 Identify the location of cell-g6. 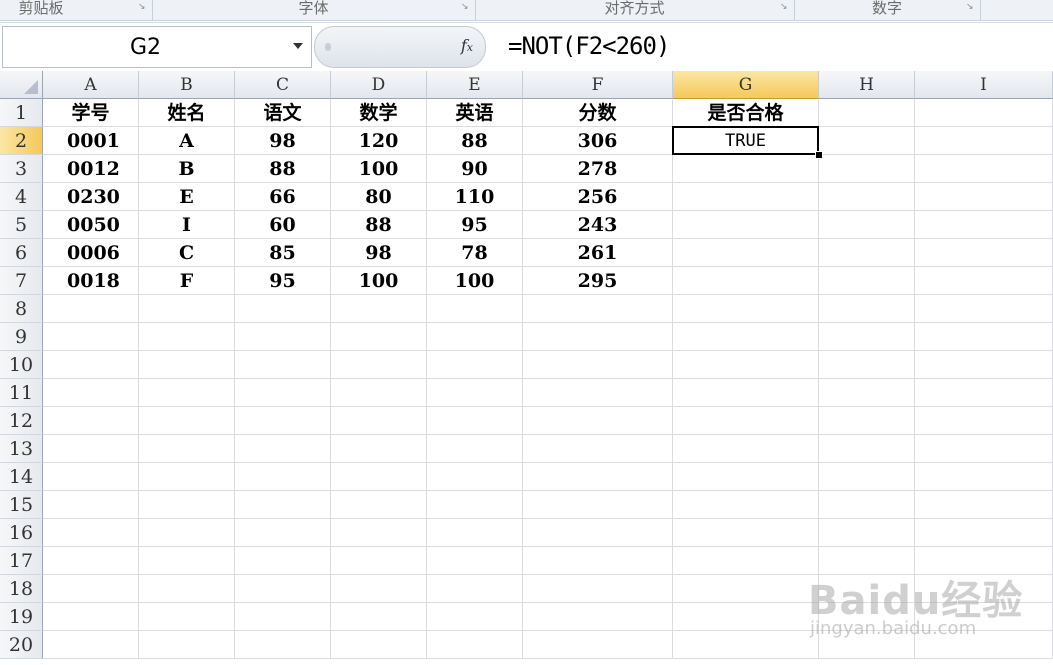
(746, 253).